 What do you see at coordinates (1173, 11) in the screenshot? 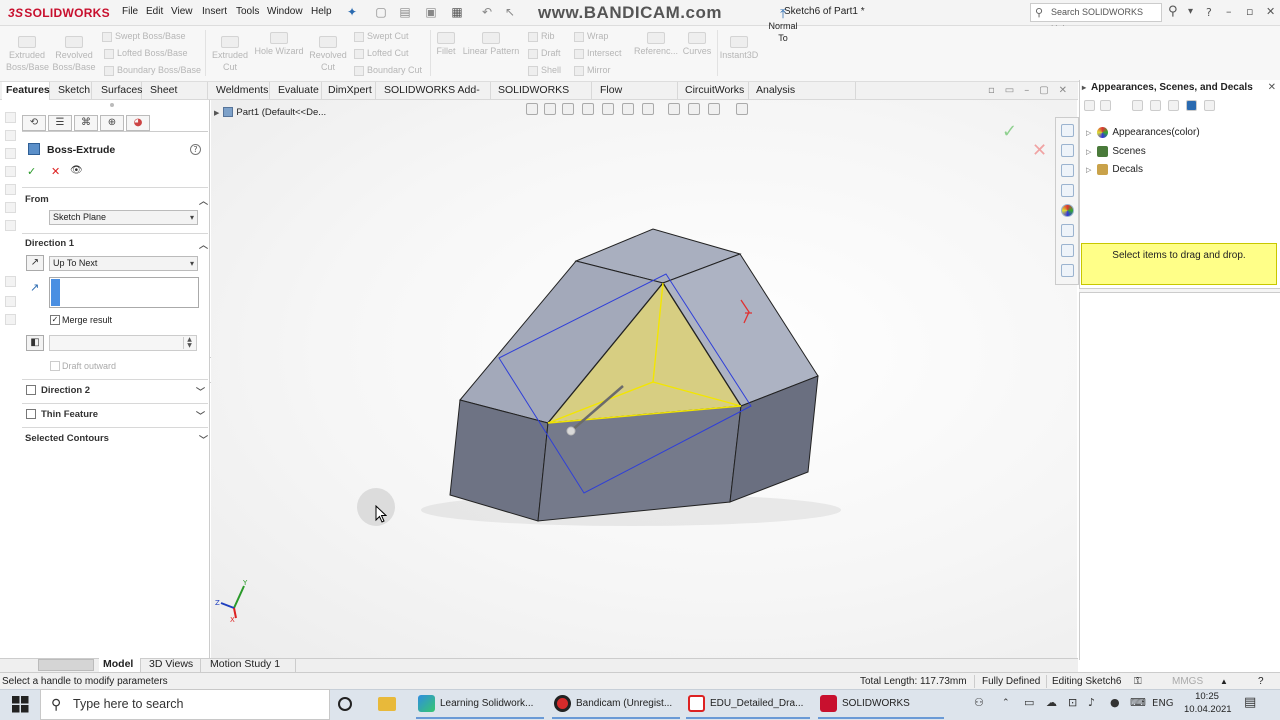
I see `search-commands-icon: ⚲` at bounding box center [1173, 11].